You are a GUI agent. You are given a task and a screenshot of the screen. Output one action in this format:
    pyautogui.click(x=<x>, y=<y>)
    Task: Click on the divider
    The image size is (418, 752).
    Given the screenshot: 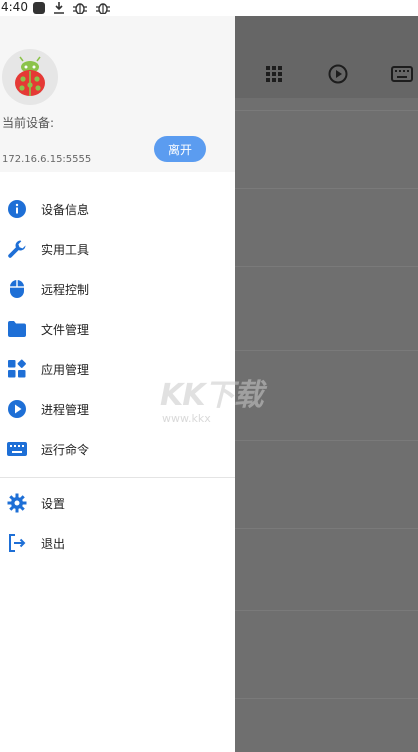 What is the action you would take?
    pyautogui.click(x=117, y=477)
    